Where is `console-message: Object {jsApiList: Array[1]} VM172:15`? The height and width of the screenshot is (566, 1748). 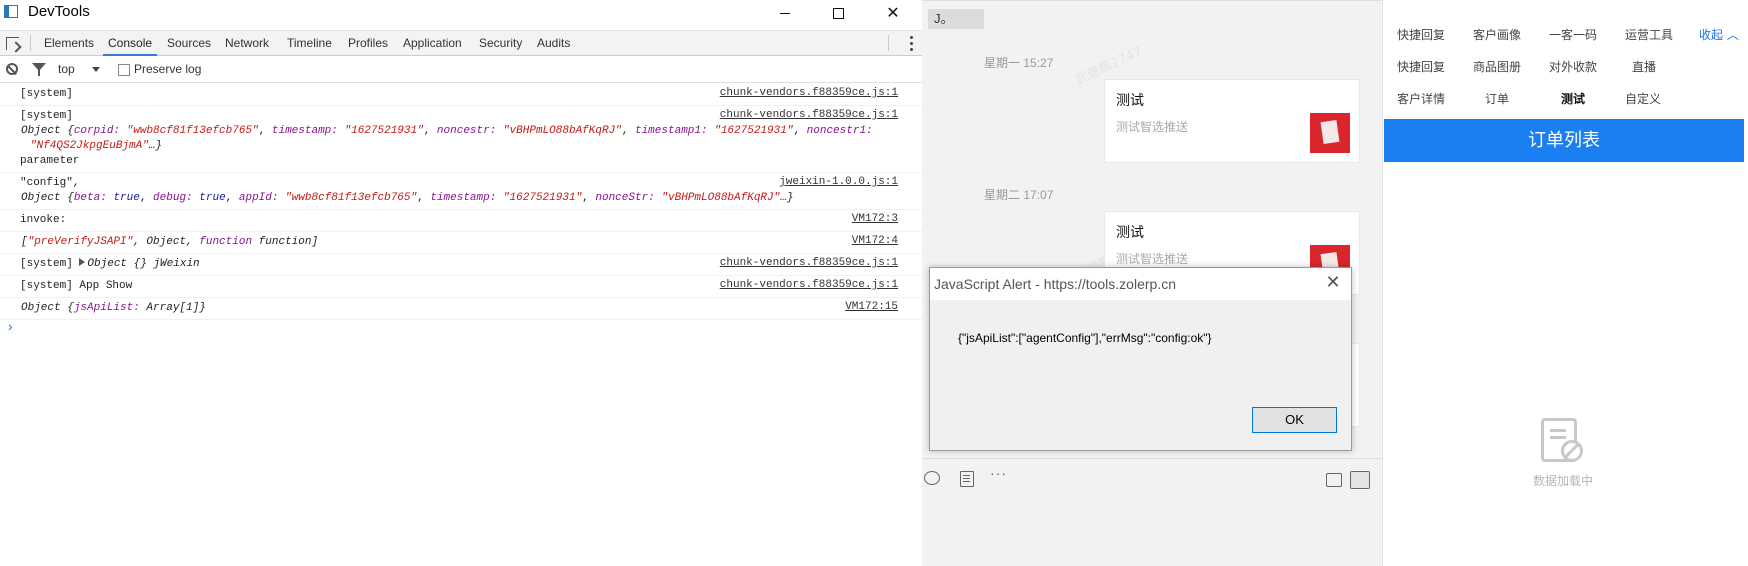
console-message: Object {jsApiList: Array[1]} VM172:15 is located at coordinates (461, 309).